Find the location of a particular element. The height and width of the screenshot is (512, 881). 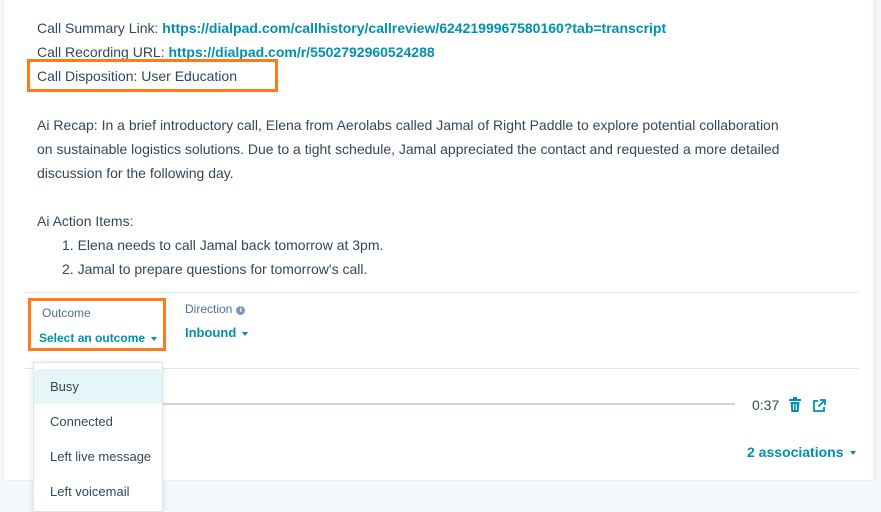

call-disposition: Call Disposition: User Education is located at coordinates (137, 76).